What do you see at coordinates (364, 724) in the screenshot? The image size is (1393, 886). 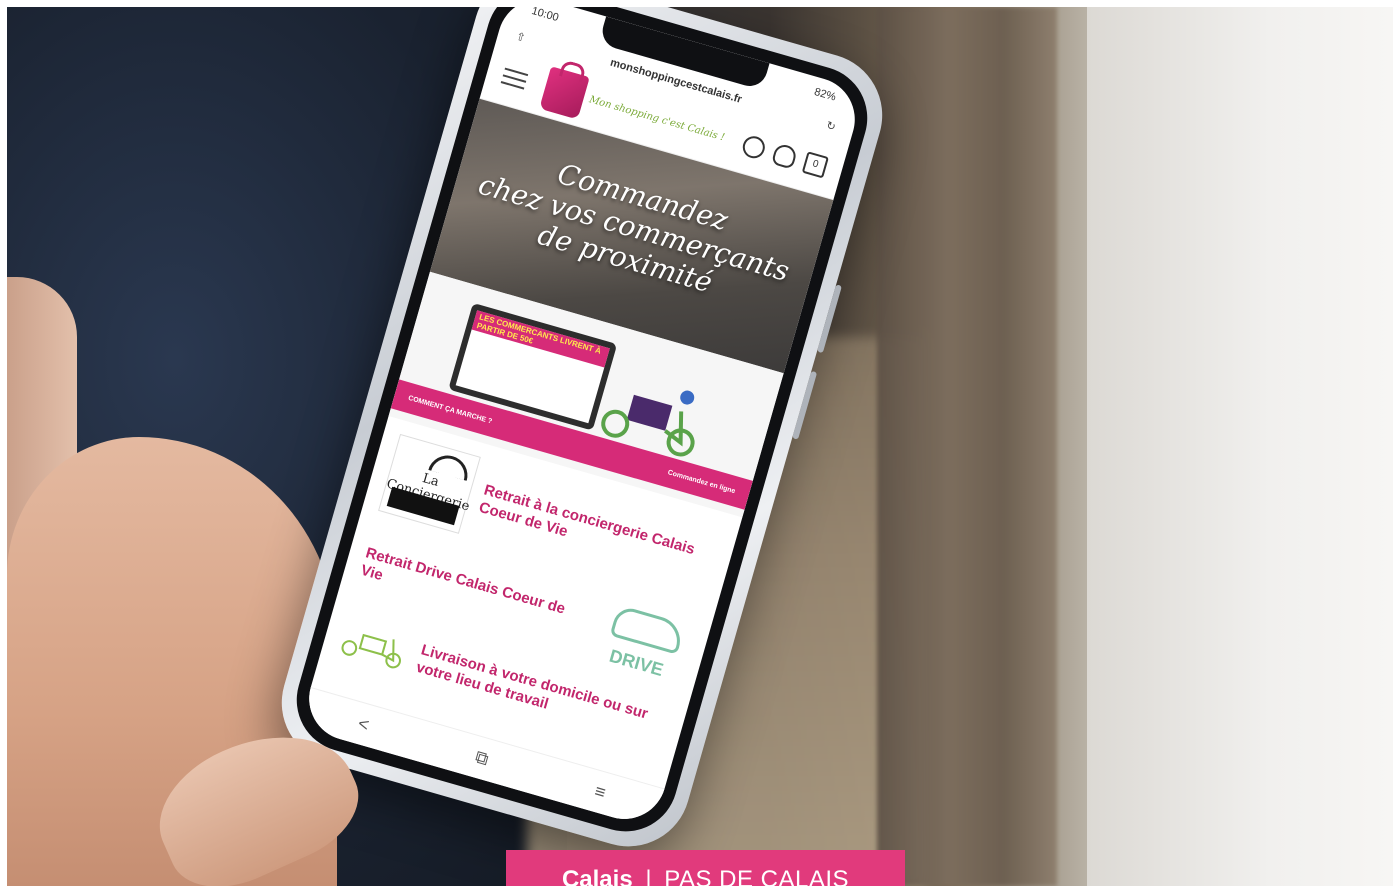 I see `back-icon: <` at bounding box center [364, 724].